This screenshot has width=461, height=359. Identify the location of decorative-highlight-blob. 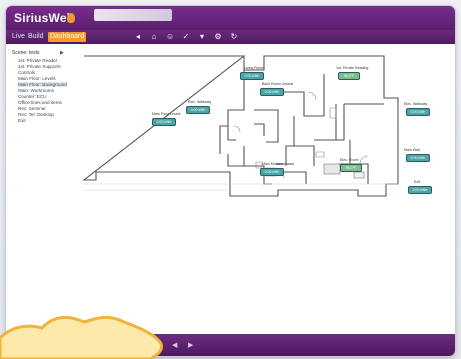
(82, 337).